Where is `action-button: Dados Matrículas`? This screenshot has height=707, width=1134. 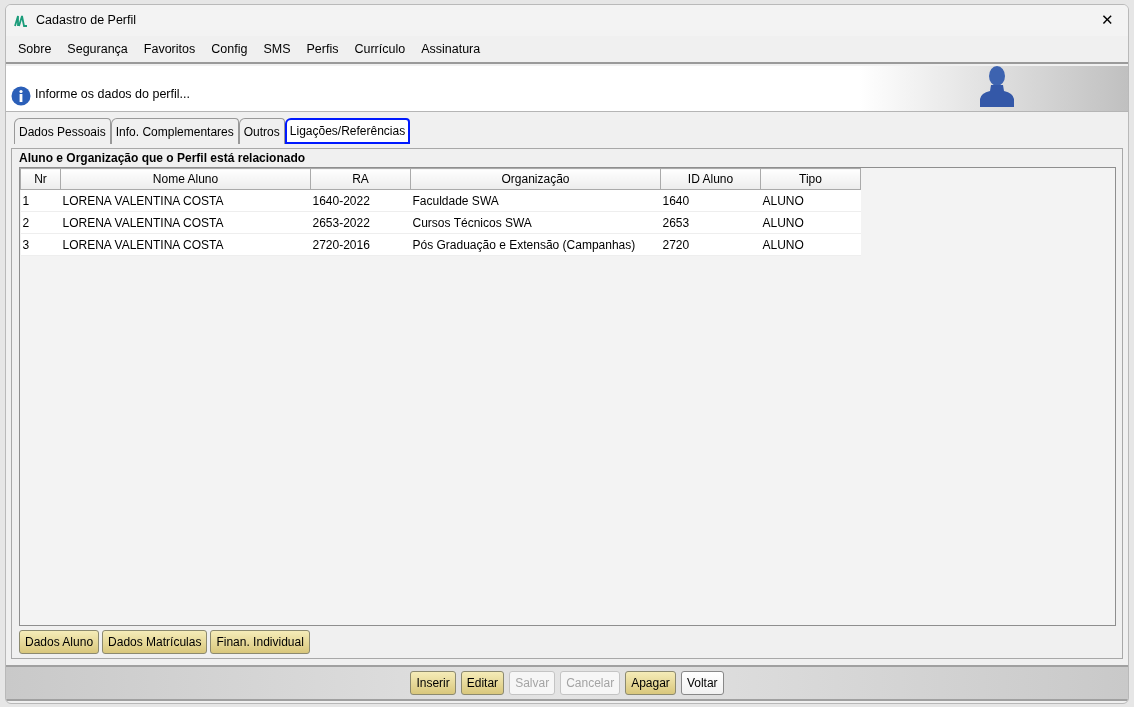 action-button: Dados Matrículas is located at coordinates (155, 642).